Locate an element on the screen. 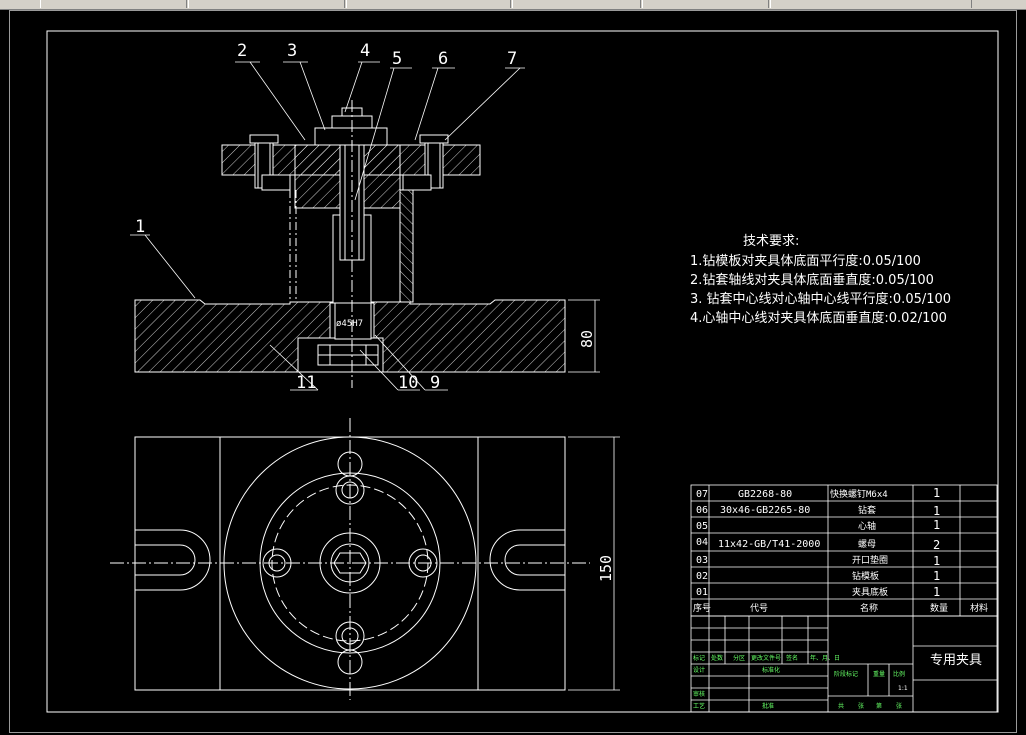 The image size is (1026, 735). fit-label: ø45H7 is located at coordinates (349, 324).